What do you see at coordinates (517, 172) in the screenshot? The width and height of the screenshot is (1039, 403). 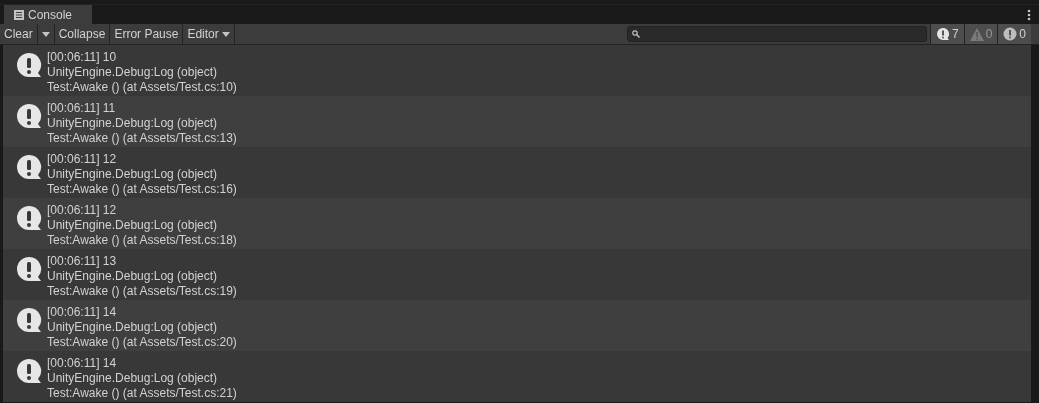 I see `log-entry: [00:06:11] 12 UnityEngine.Debug:Log (object) Test:Awake () (at Assets/Test.cs:16)` at bounding box center [517, 172].